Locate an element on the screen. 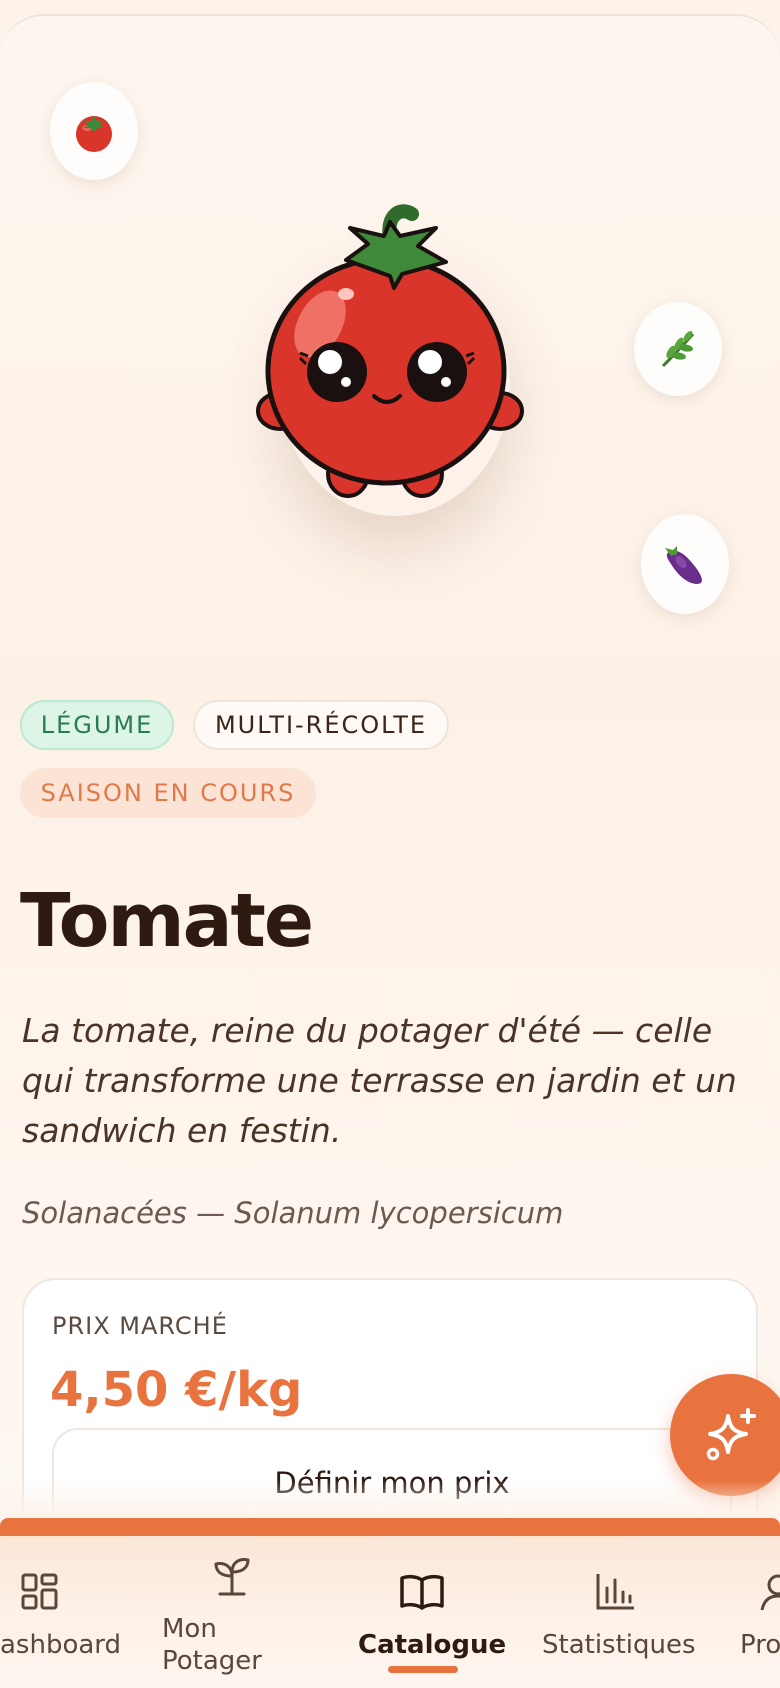 The width and height of the screenshot is (780, 1688). ai-assistant-button is located at coordinates (725, 1435).